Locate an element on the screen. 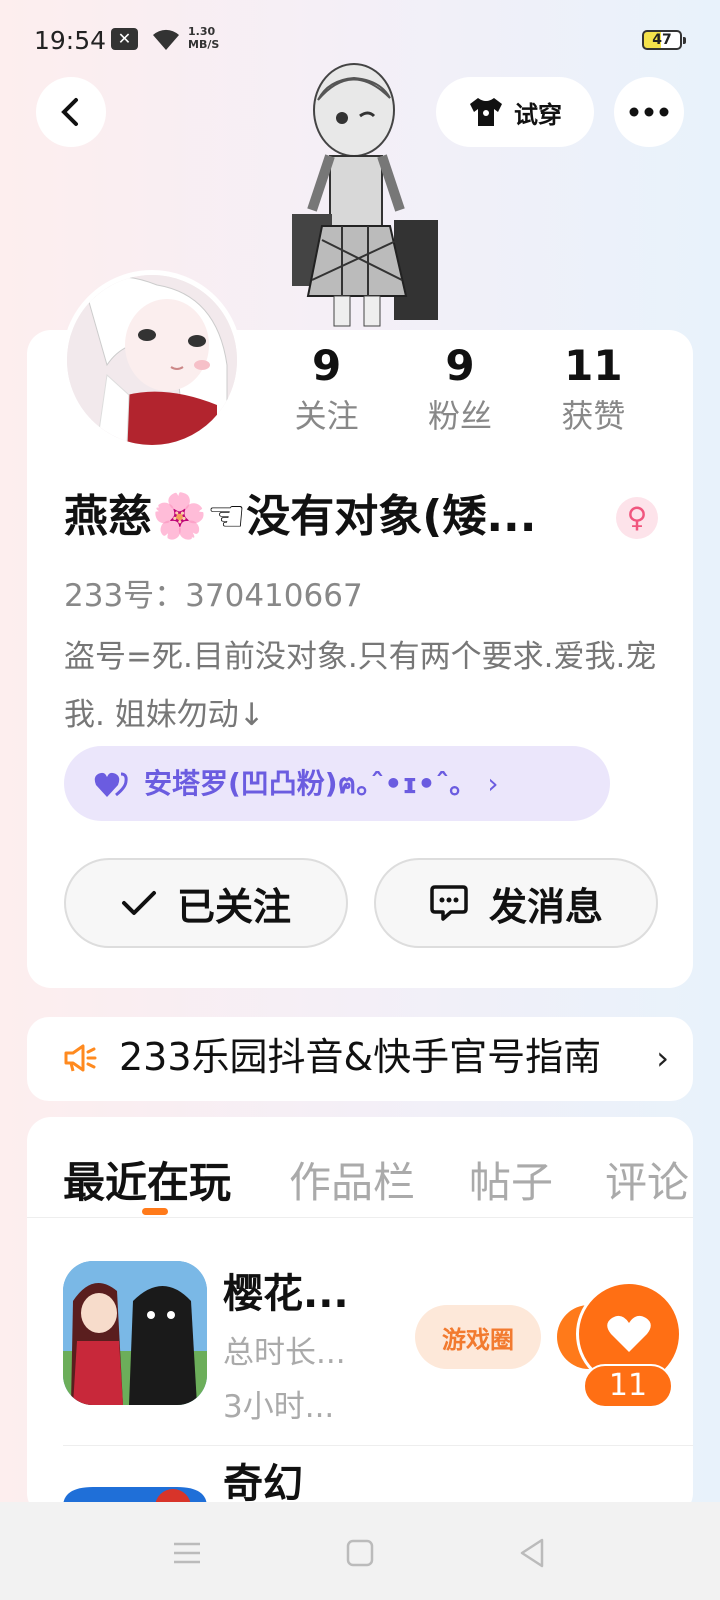 Image resolution: width=720 pixels, height=1600 pixels. notification-icon: ✕ is located at coordinates (124, 39).